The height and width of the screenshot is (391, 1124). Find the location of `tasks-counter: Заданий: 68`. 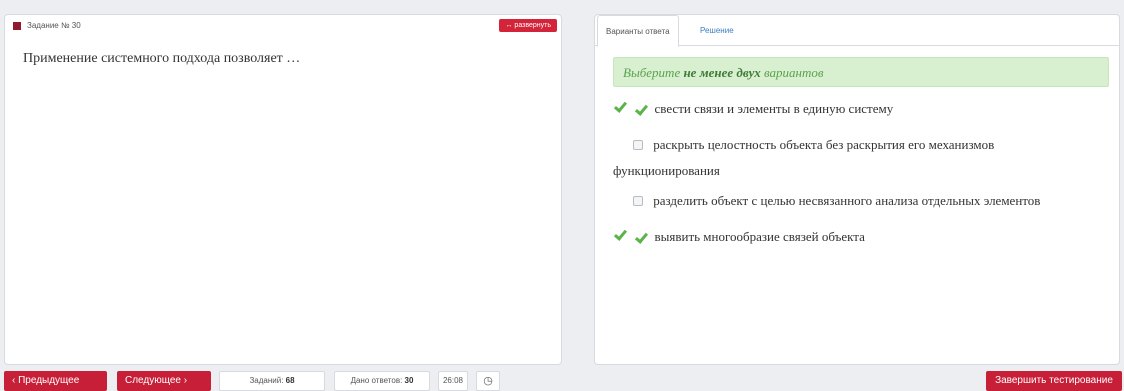

tasks-counter: Заданий: 68 is located at coordinates (272, 381).